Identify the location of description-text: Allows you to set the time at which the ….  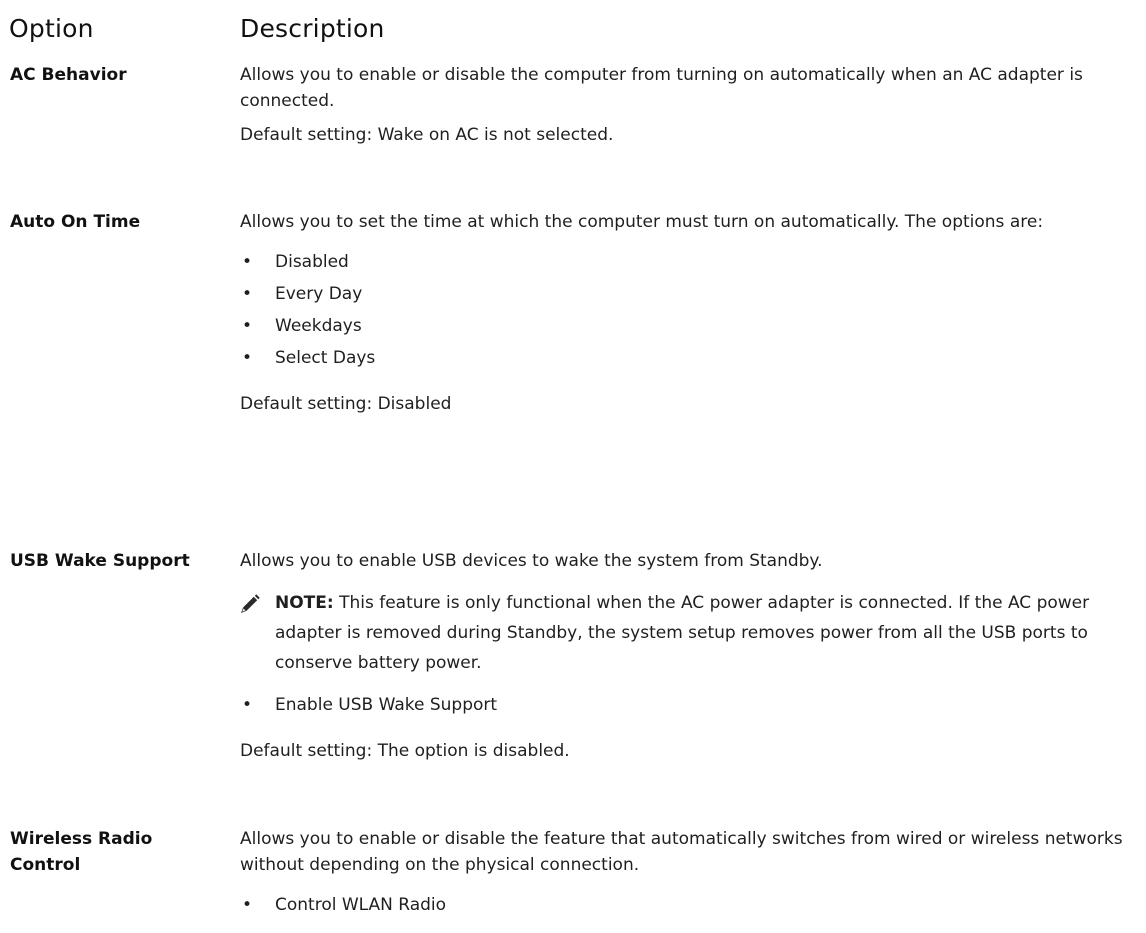
(642, 222).